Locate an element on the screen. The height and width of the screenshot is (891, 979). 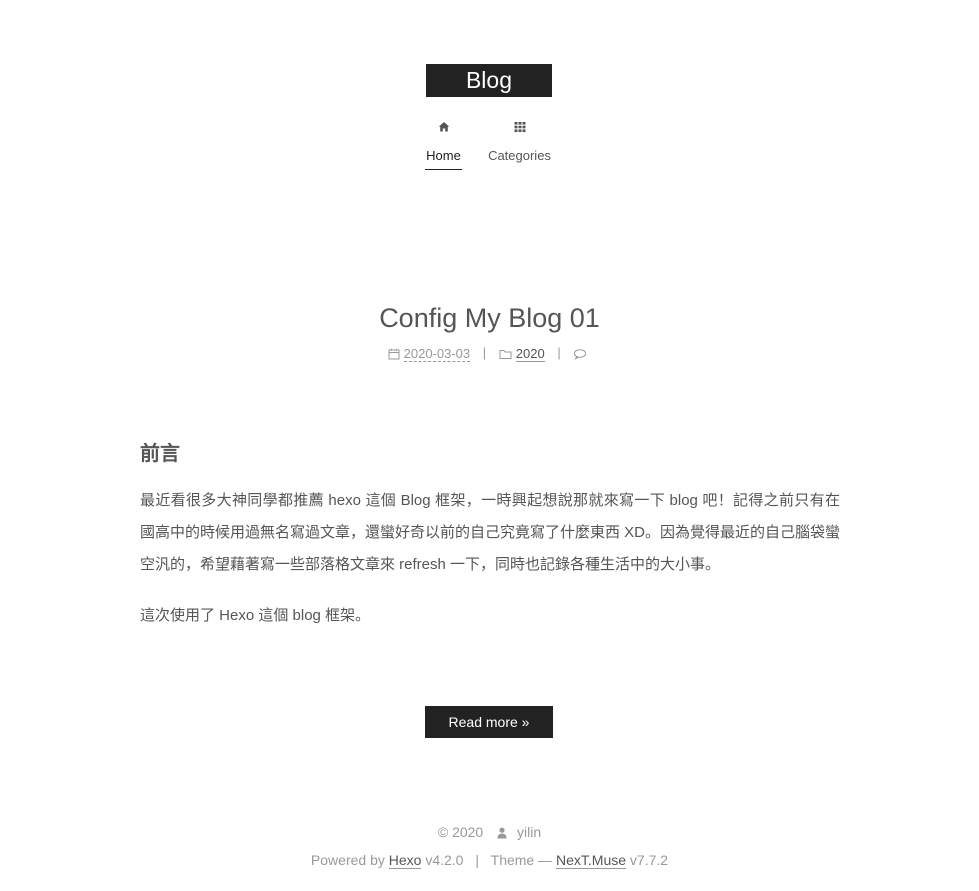
site-brand: Blog is located at coordinates (489, 80).